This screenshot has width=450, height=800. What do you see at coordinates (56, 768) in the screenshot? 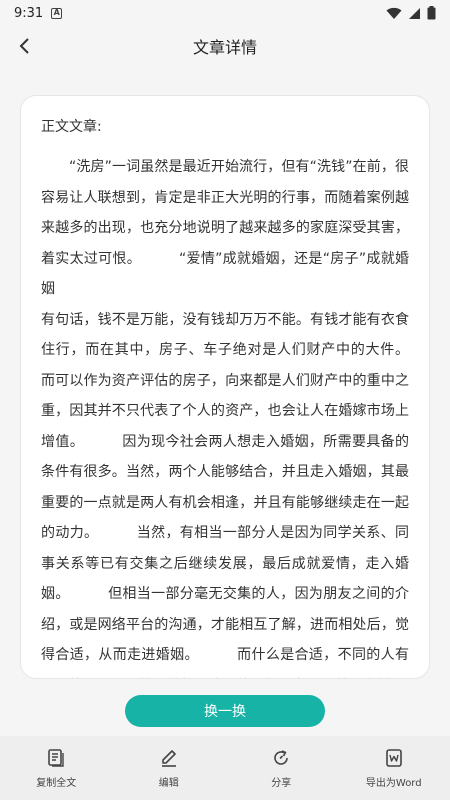
I see `copy-all-button: 复制全文` at bounding box center [56, 768].